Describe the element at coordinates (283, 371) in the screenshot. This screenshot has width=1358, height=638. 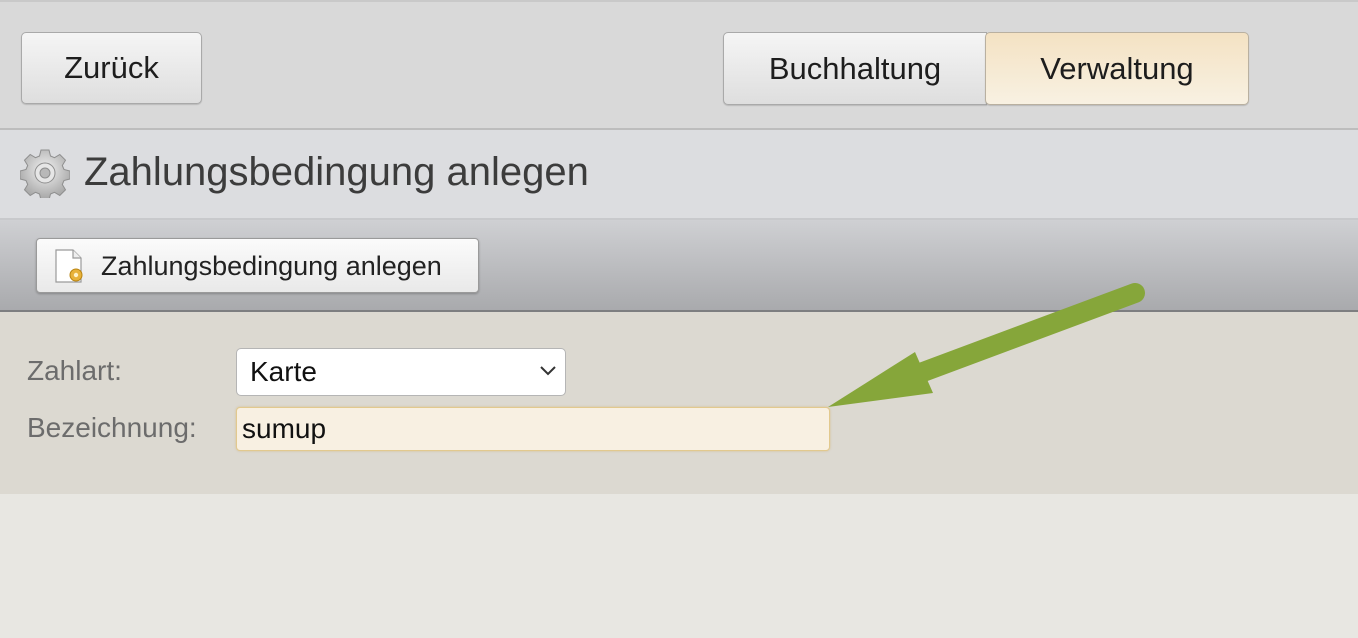
I see `payment-type-selected-value: Karte` at that location.